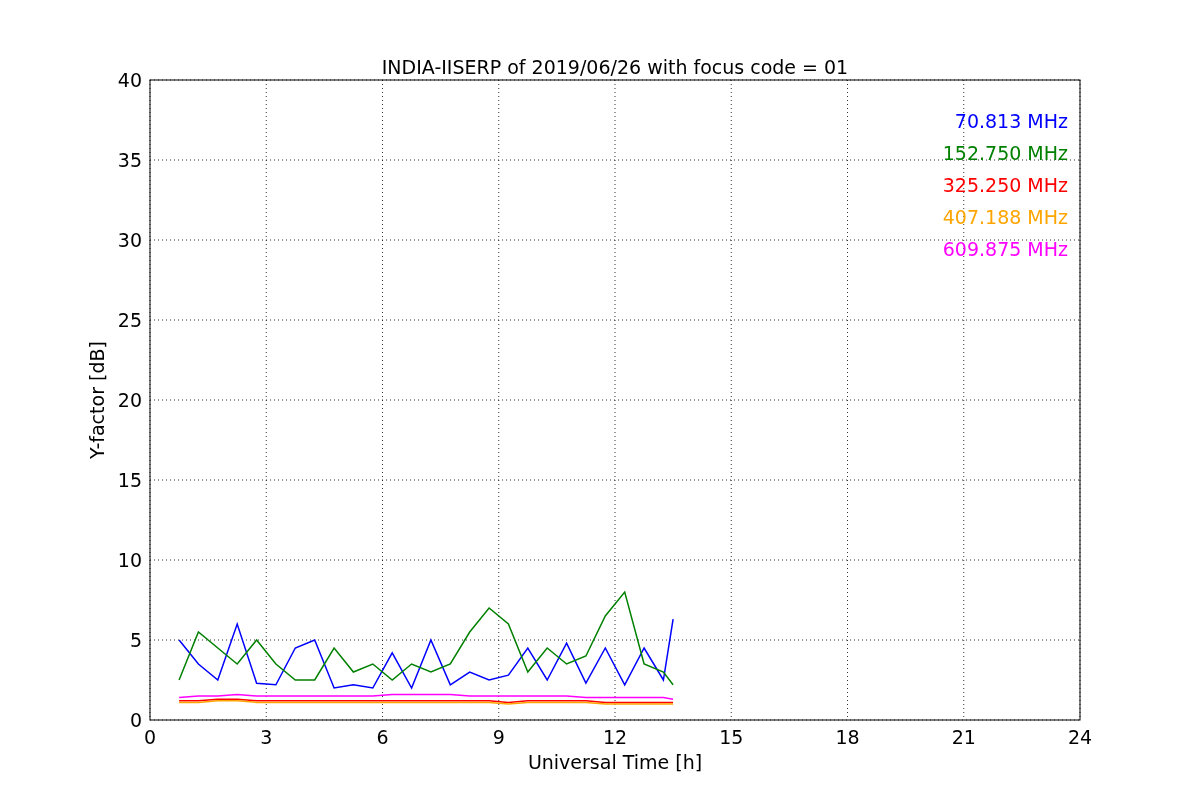 The width and height of the screenshot is (1200, 800). I want to click on x-tick-label: 9, so click(498, 737).